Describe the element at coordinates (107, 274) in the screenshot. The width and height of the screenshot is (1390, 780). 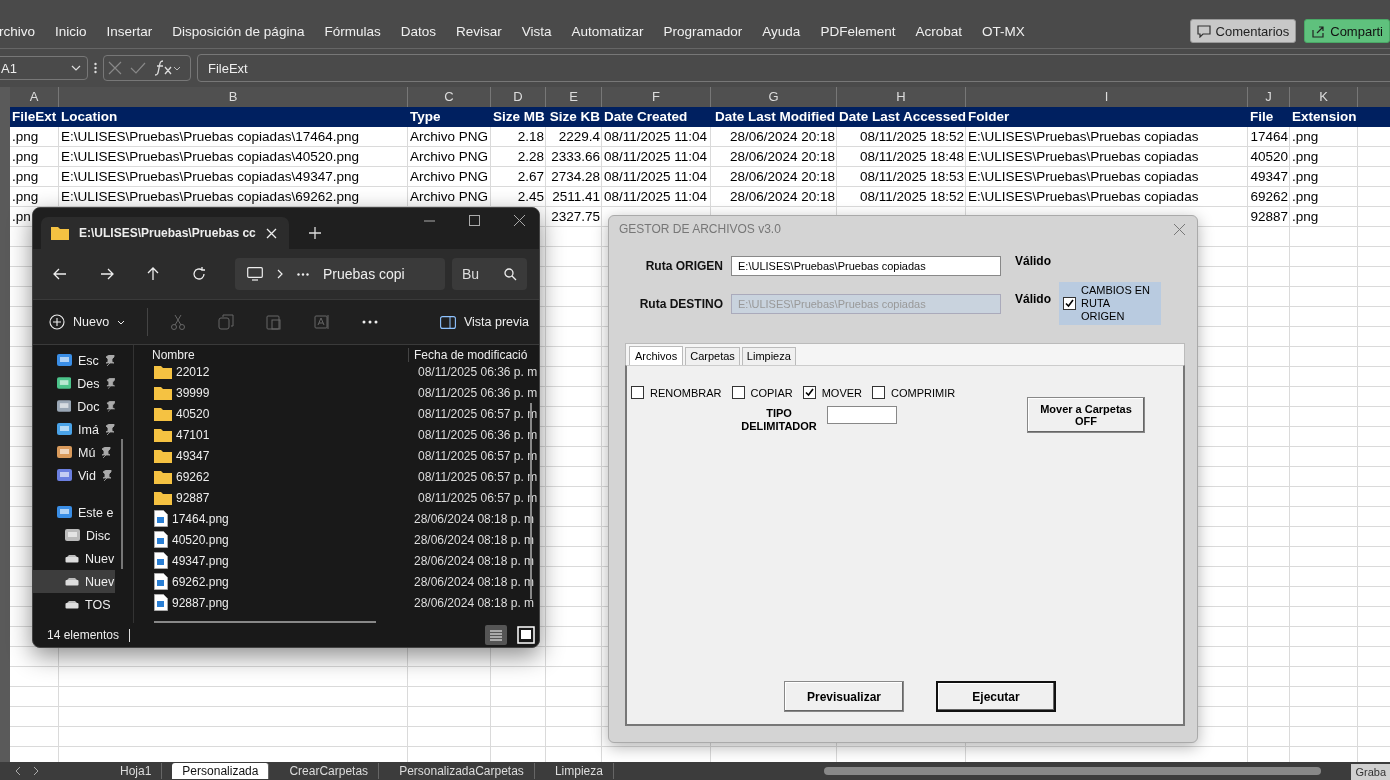
I see `forward-icon` at that location.